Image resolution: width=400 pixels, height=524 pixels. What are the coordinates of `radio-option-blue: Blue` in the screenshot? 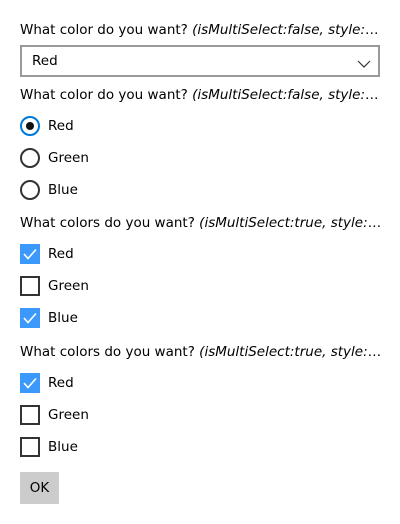 It's located at (120, 190).